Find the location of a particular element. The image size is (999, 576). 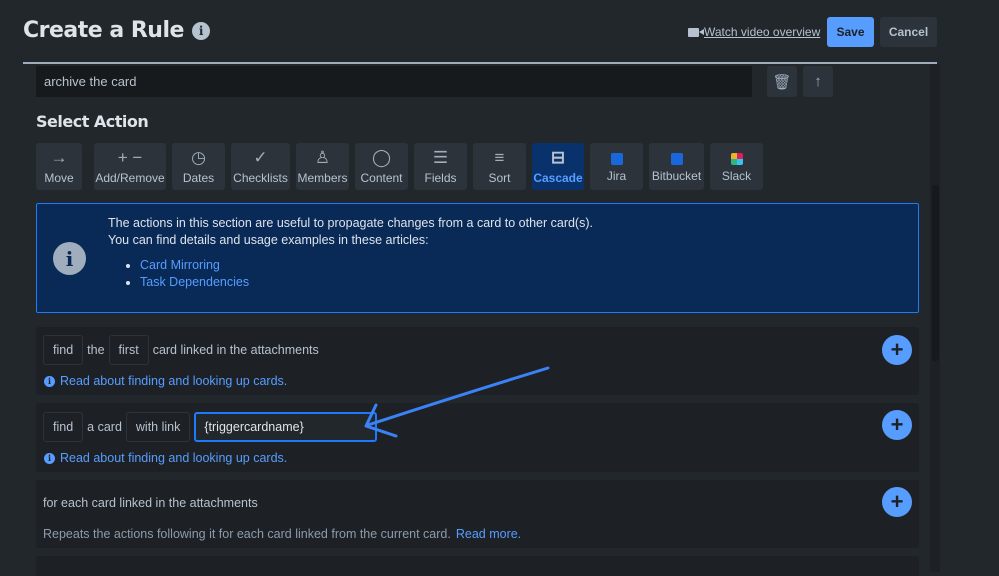

tab-dates: ◷ Dates is located at coordinates (198, 166).